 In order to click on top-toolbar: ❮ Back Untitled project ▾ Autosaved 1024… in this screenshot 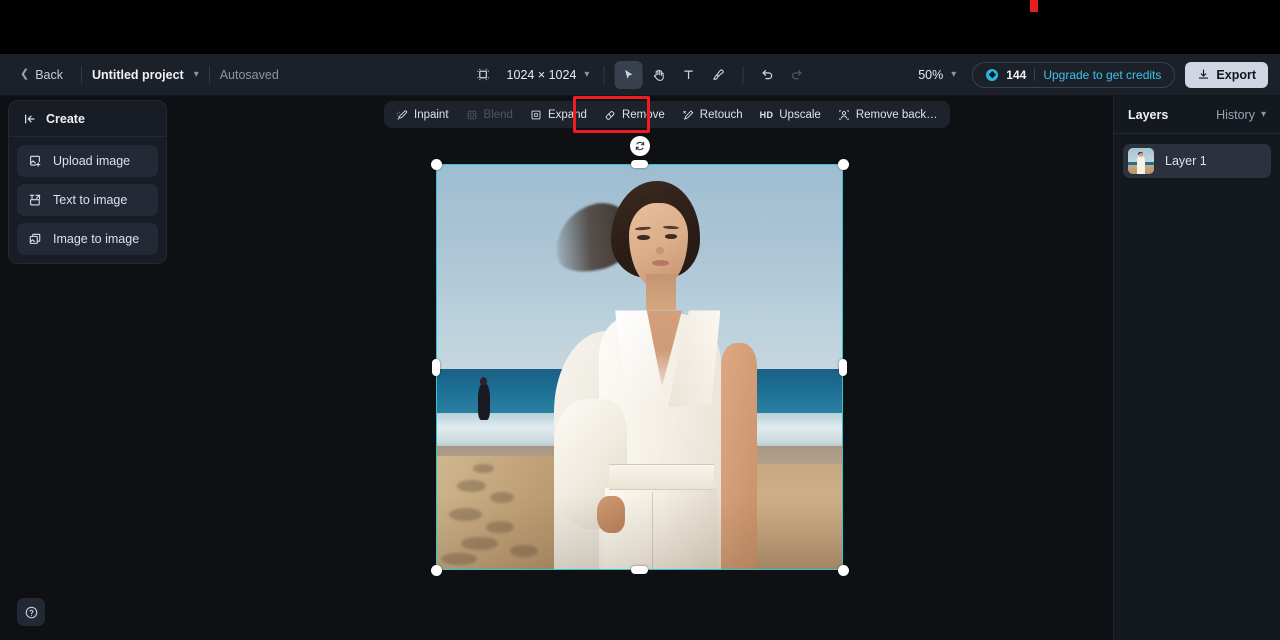, I will do `click(640, 75)`.